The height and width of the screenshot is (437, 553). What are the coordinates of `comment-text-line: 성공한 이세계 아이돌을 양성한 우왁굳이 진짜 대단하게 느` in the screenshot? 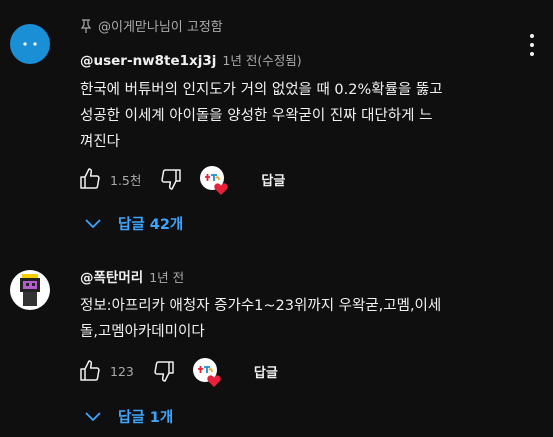 It's located at (256, 116).